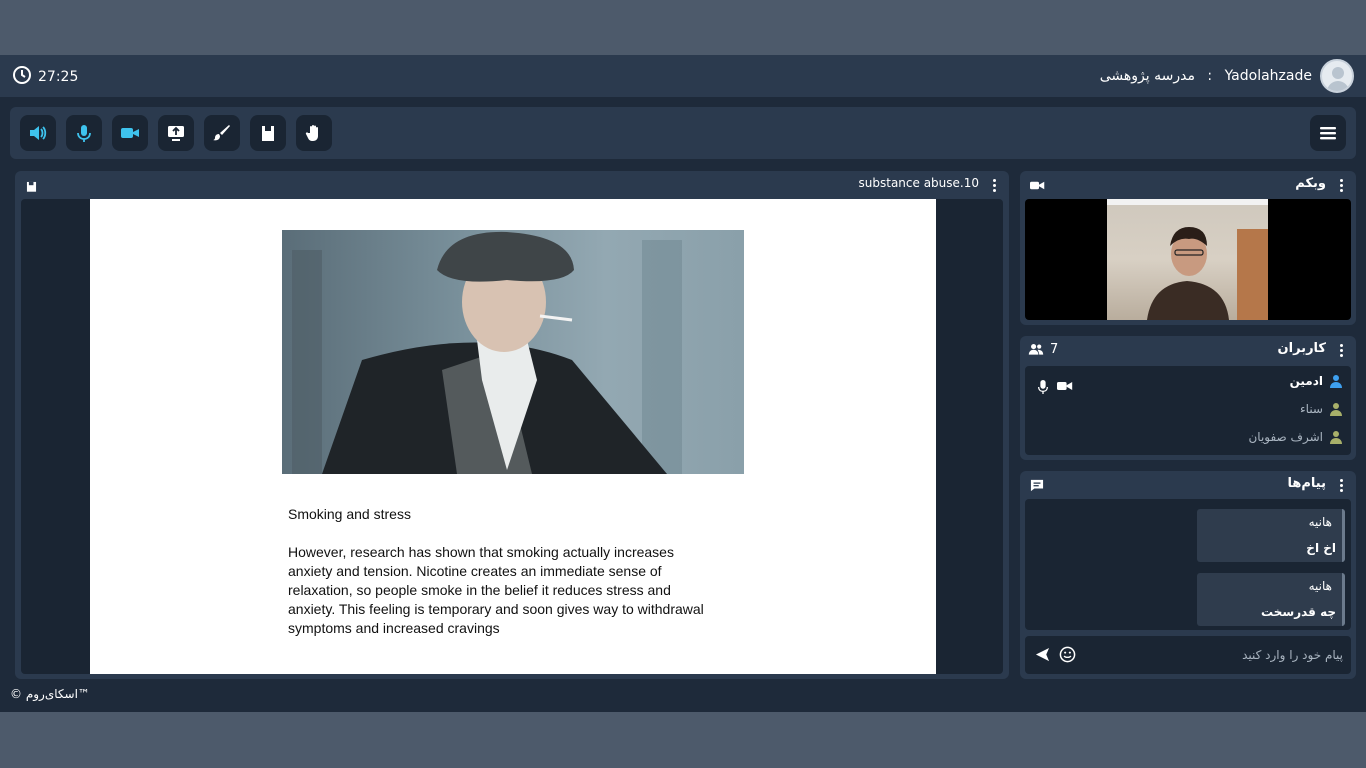  What do you see at coordinates (918, 183) in the screenshot?
I see `presentation-file-name: substance abuse.10` at bounding box center [918, 183].